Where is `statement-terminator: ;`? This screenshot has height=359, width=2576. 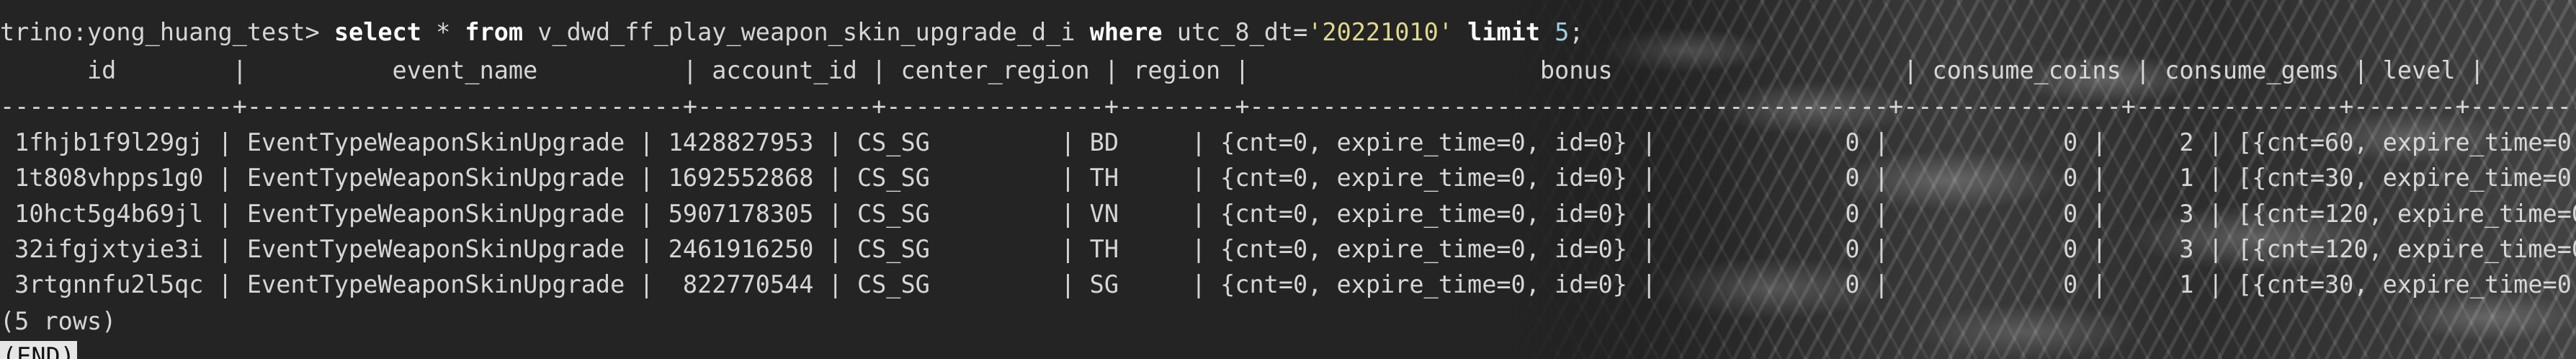 statement-terminator: ; is located at coordinates (1576, 32).